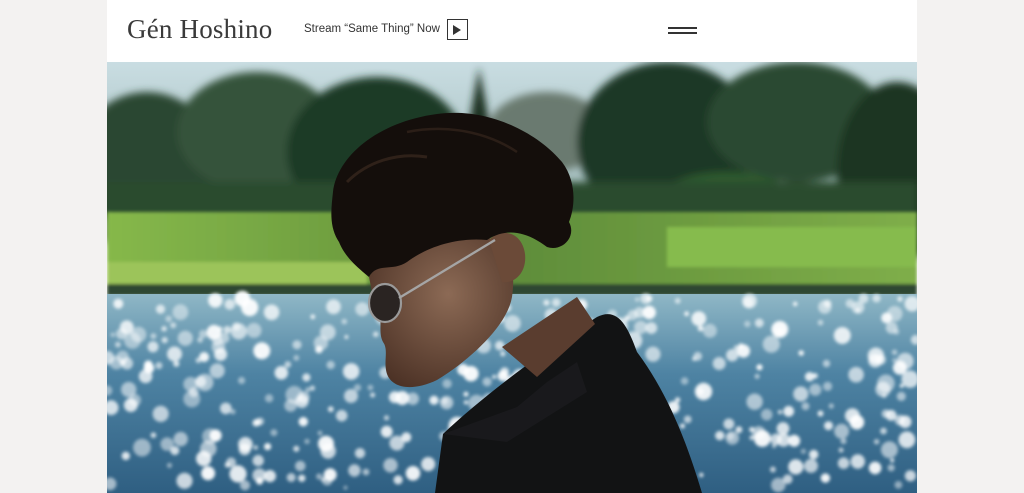 The height and width of the screenshot is (493, 1024). I want to click on site-header: Gén Hoshino Stream “Same Thing” Now, so click(512, 31).